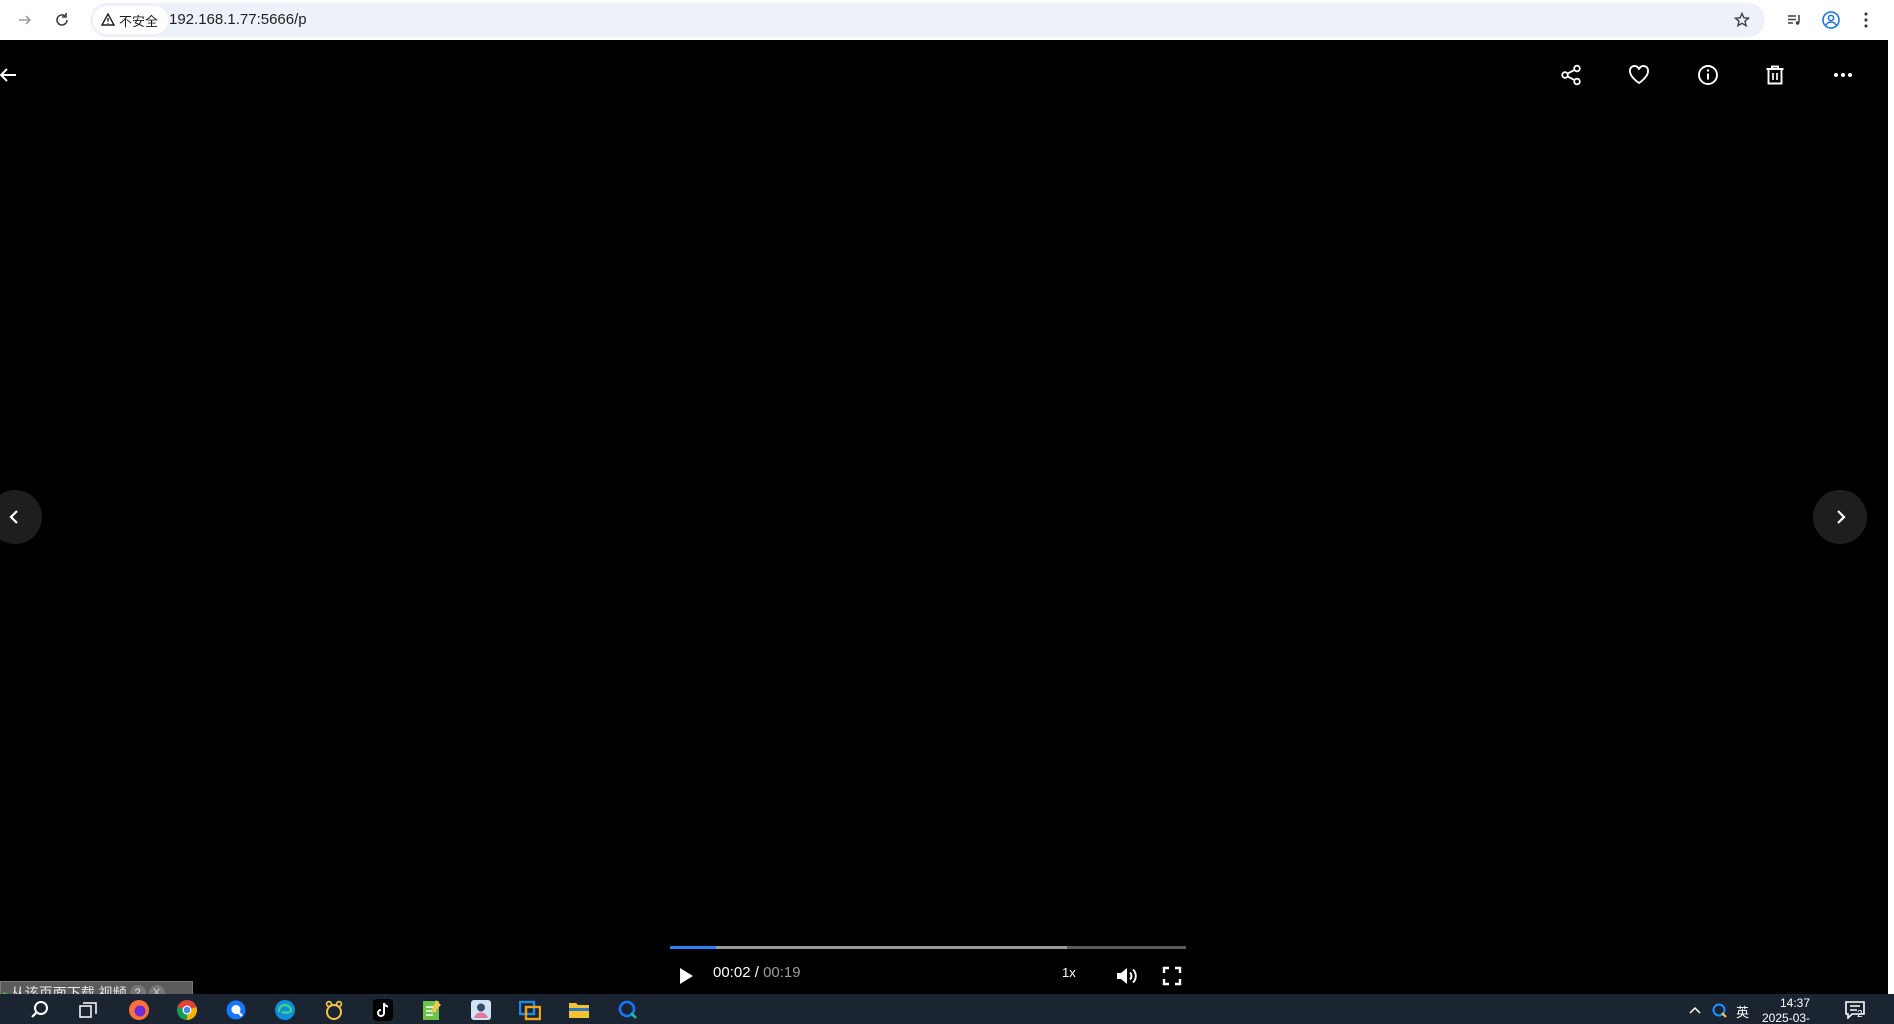 The width and height of the screenshot is (1894, 1024). I want to click on music-queue-icon, so click(1794, 20).